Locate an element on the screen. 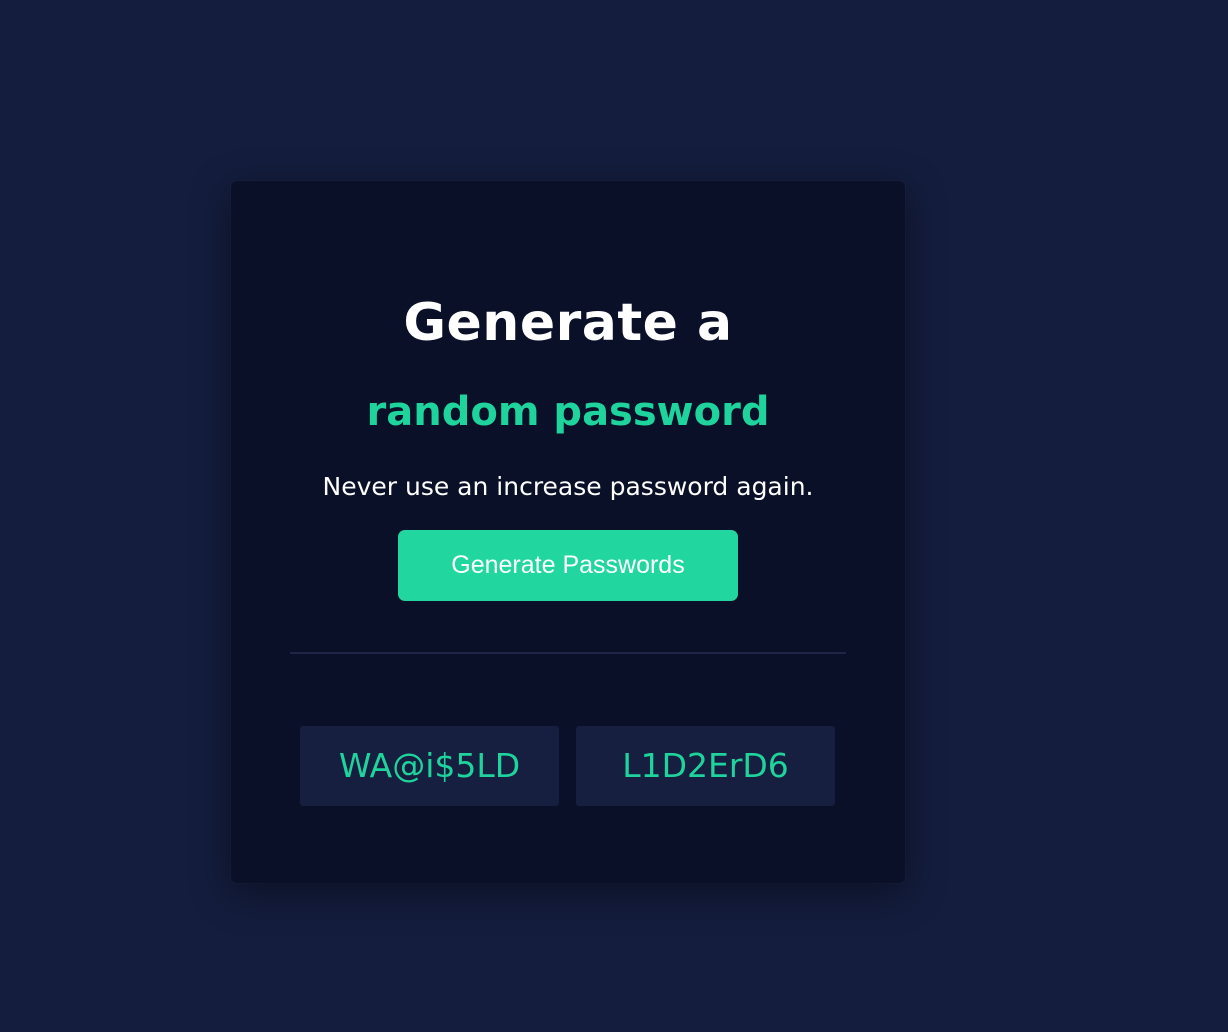 This screenshot has width=1228, height=1032. page-subtitle: random password is located at coordinates (568, 412).